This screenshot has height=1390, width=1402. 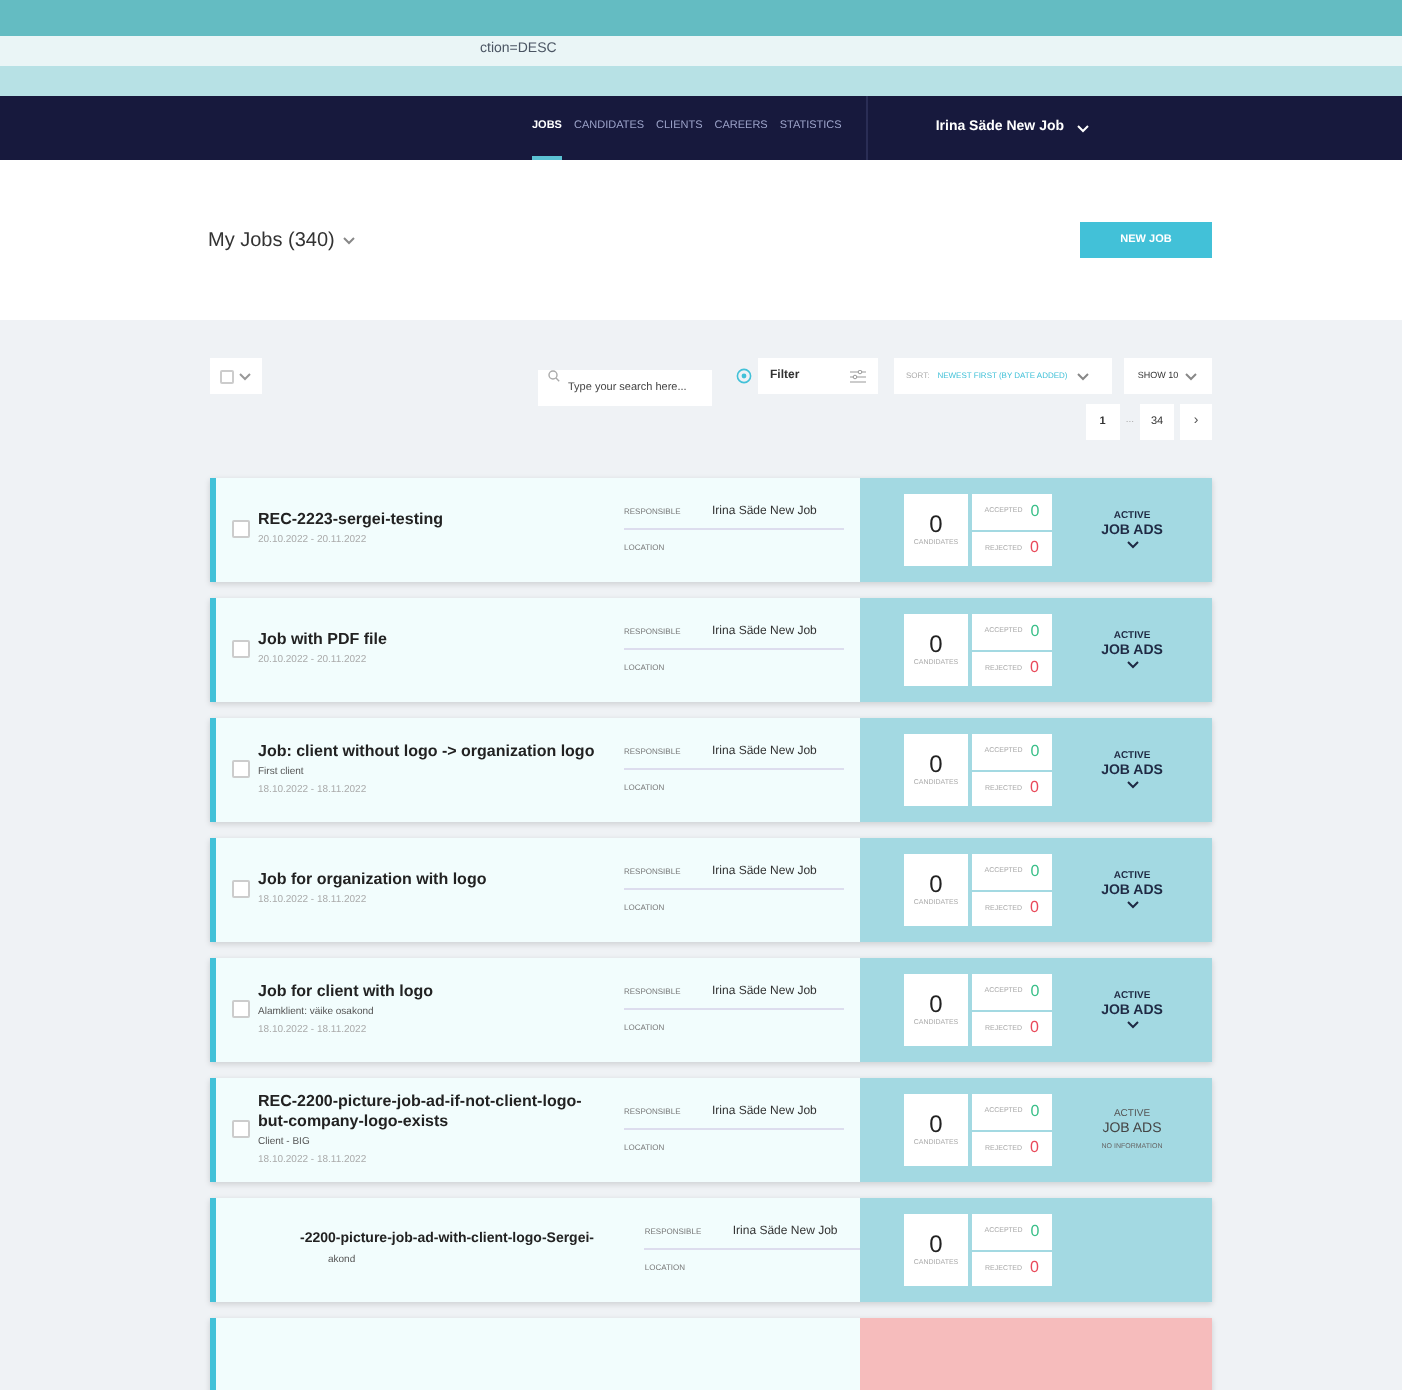 What do you see at coordinates (433, 880) in the screenshot?
I see `job-title: Job for organization with logo` at bounding box center [433, 880].